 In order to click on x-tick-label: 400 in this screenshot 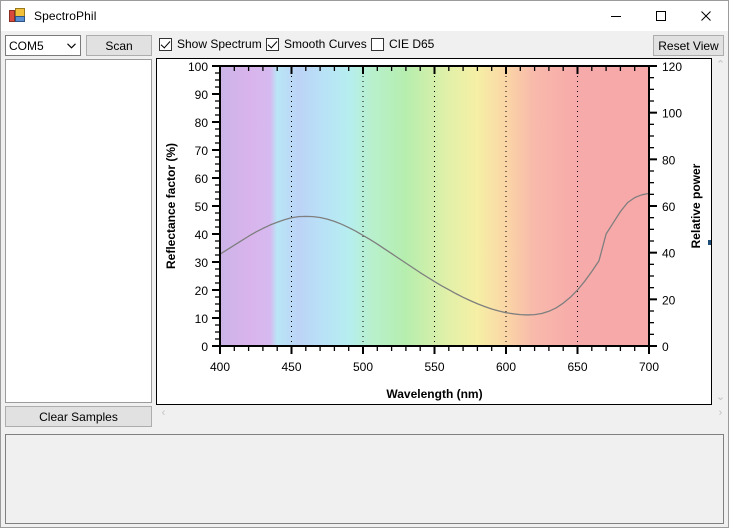, I will do `click(220, 367)`.